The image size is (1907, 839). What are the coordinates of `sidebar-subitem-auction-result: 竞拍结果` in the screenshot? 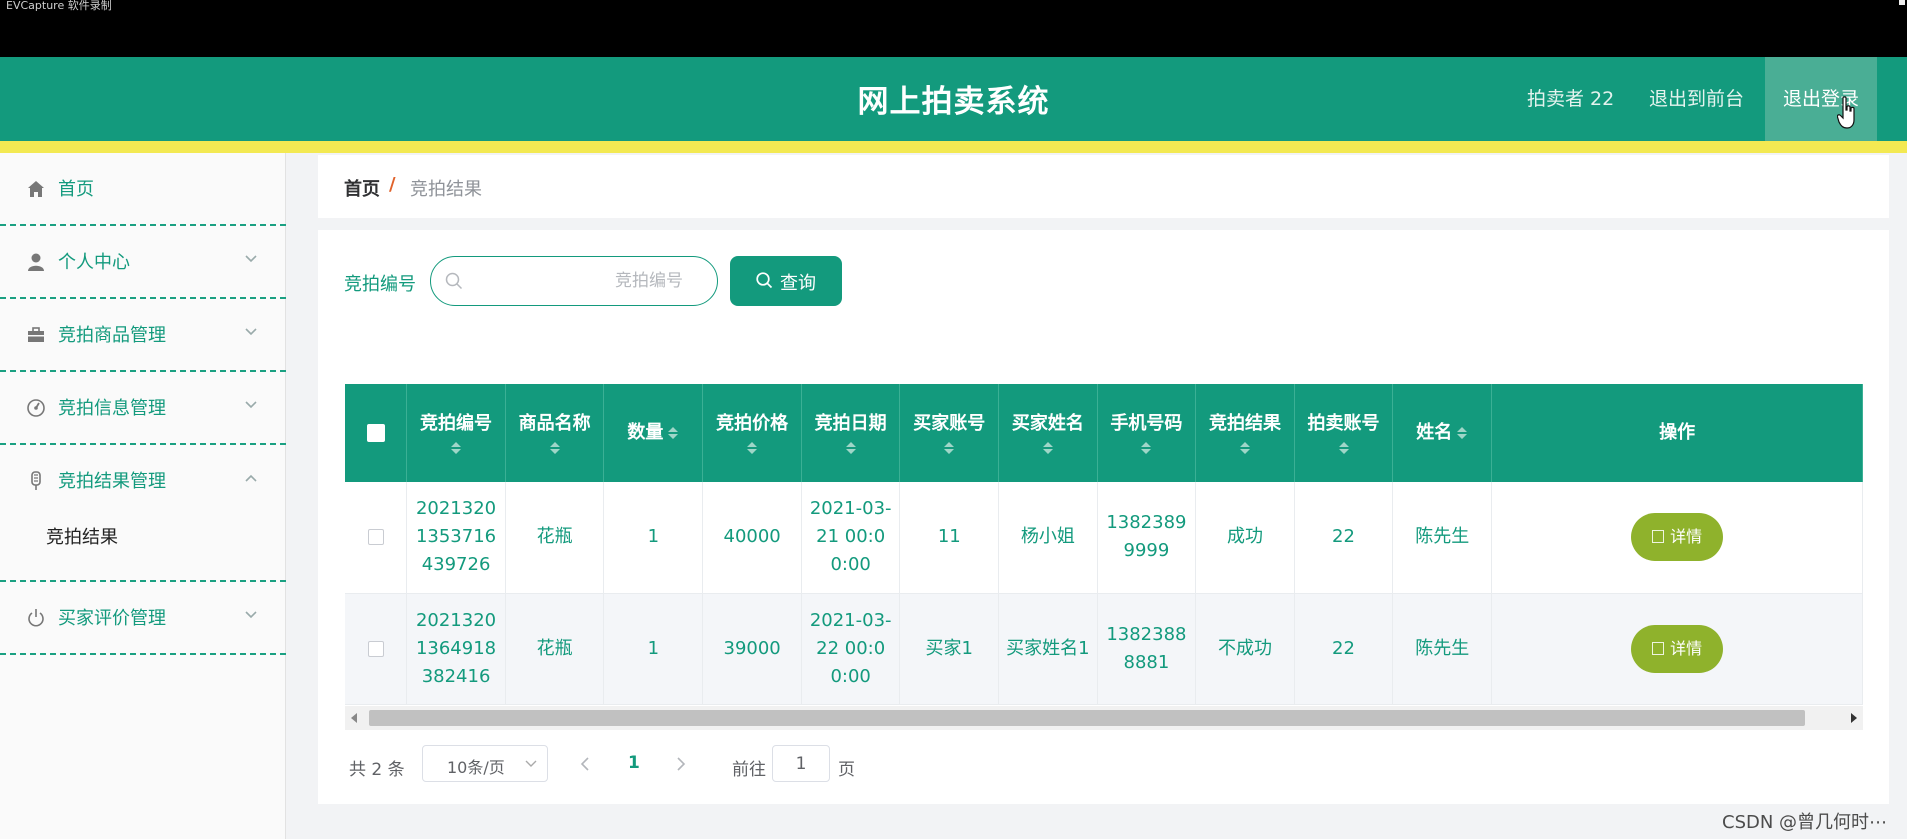 It's located at (82, 536).